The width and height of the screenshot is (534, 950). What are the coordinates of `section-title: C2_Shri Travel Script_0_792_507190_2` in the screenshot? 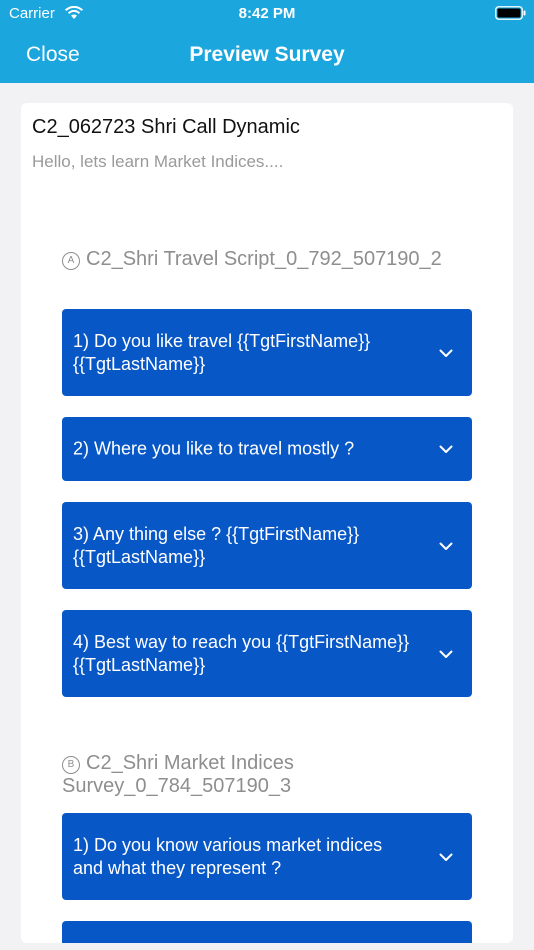 It's located at (264, 259).